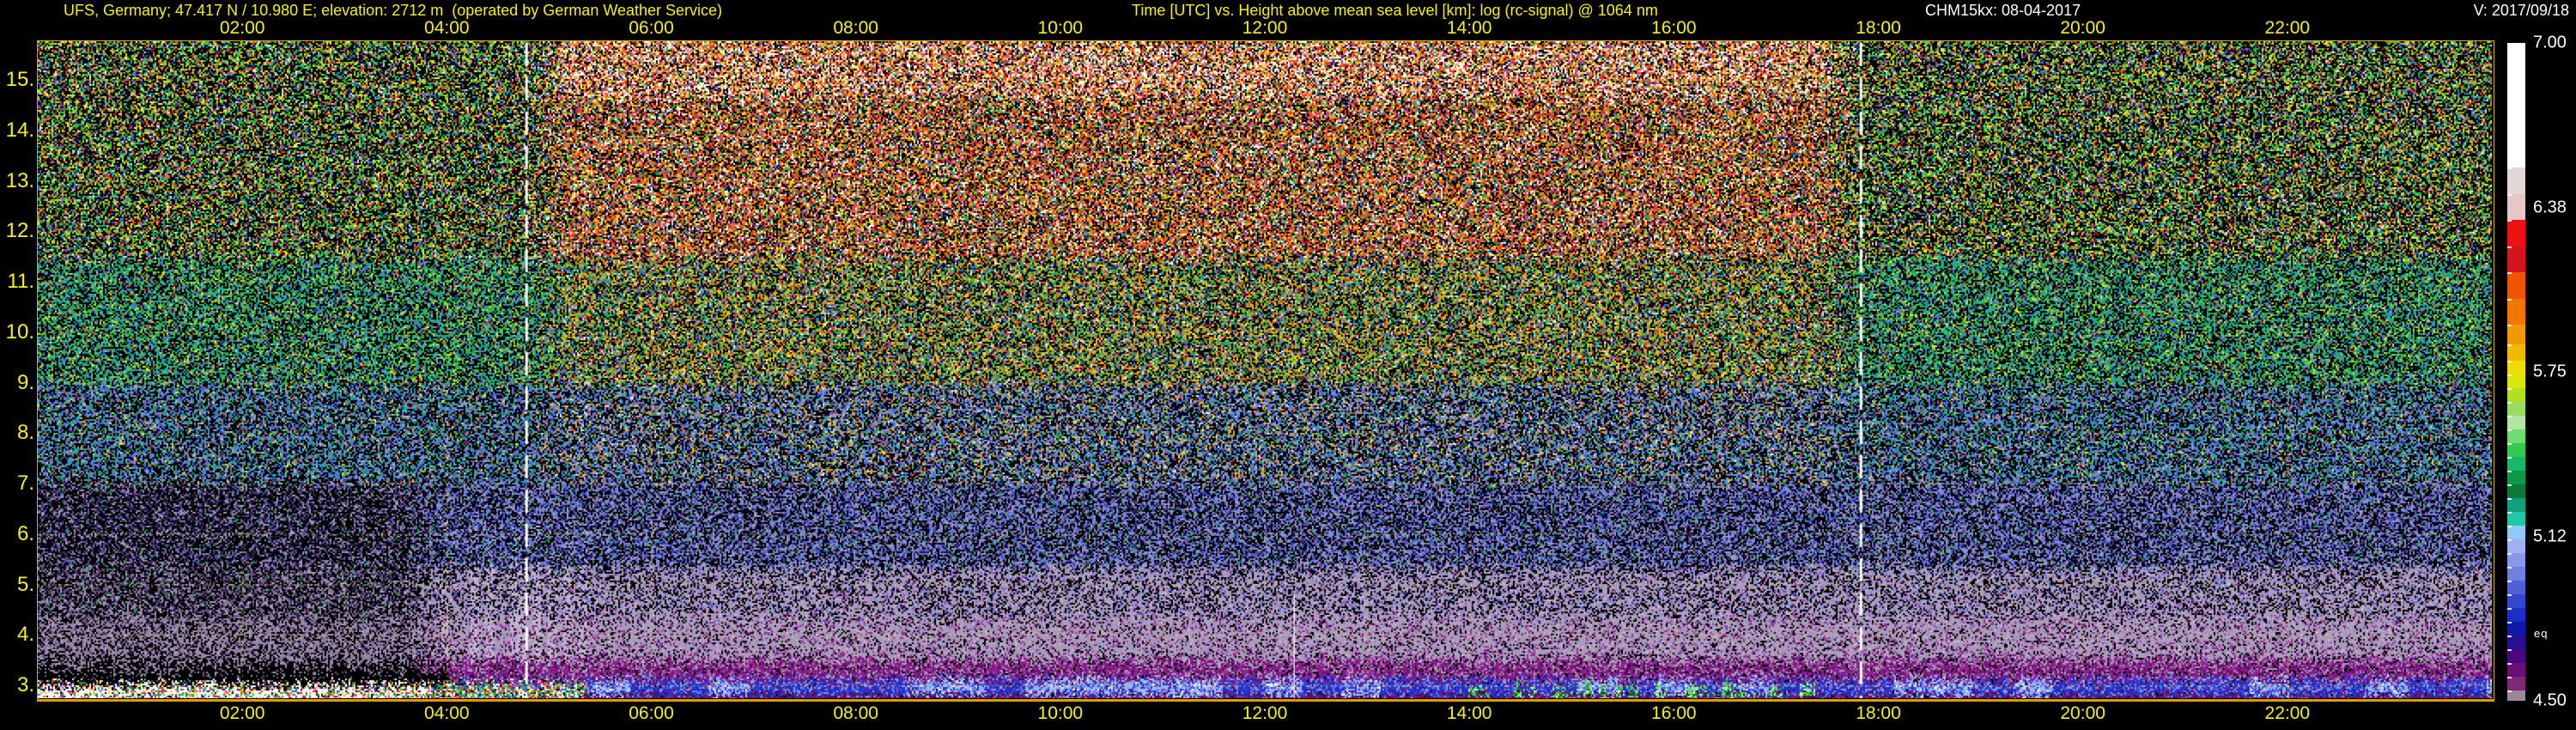 This screenshot has width=2576, height=730. What do you see at coordinates (2521, 10) in the screenshot?
I see `version-text: V: 2017/09/18` at bounding box center [2521, 10].